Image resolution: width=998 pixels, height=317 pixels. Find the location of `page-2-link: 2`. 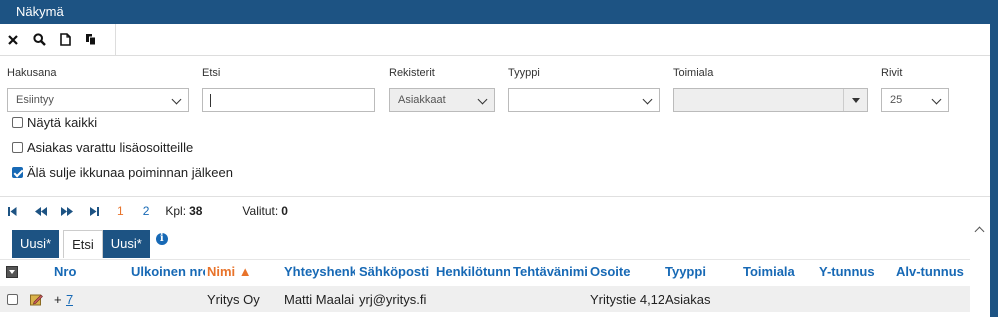

page-2-link: 2 is located at coordinates (146, 211).